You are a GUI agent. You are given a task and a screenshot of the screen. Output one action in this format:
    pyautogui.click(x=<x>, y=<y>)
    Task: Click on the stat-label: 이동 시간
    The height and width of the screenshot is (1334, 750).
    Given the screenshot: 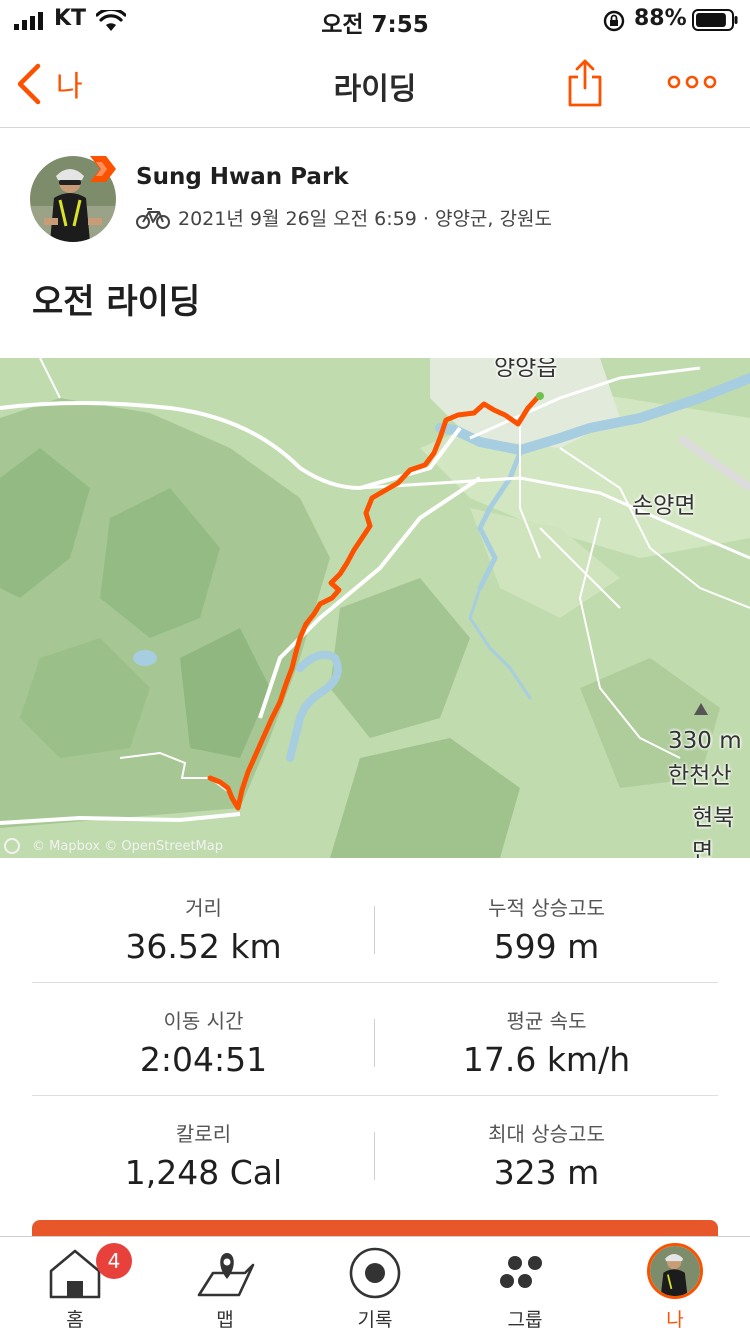 What is the action you would take?
    pyautogui.click(x=203, y=1021)
    